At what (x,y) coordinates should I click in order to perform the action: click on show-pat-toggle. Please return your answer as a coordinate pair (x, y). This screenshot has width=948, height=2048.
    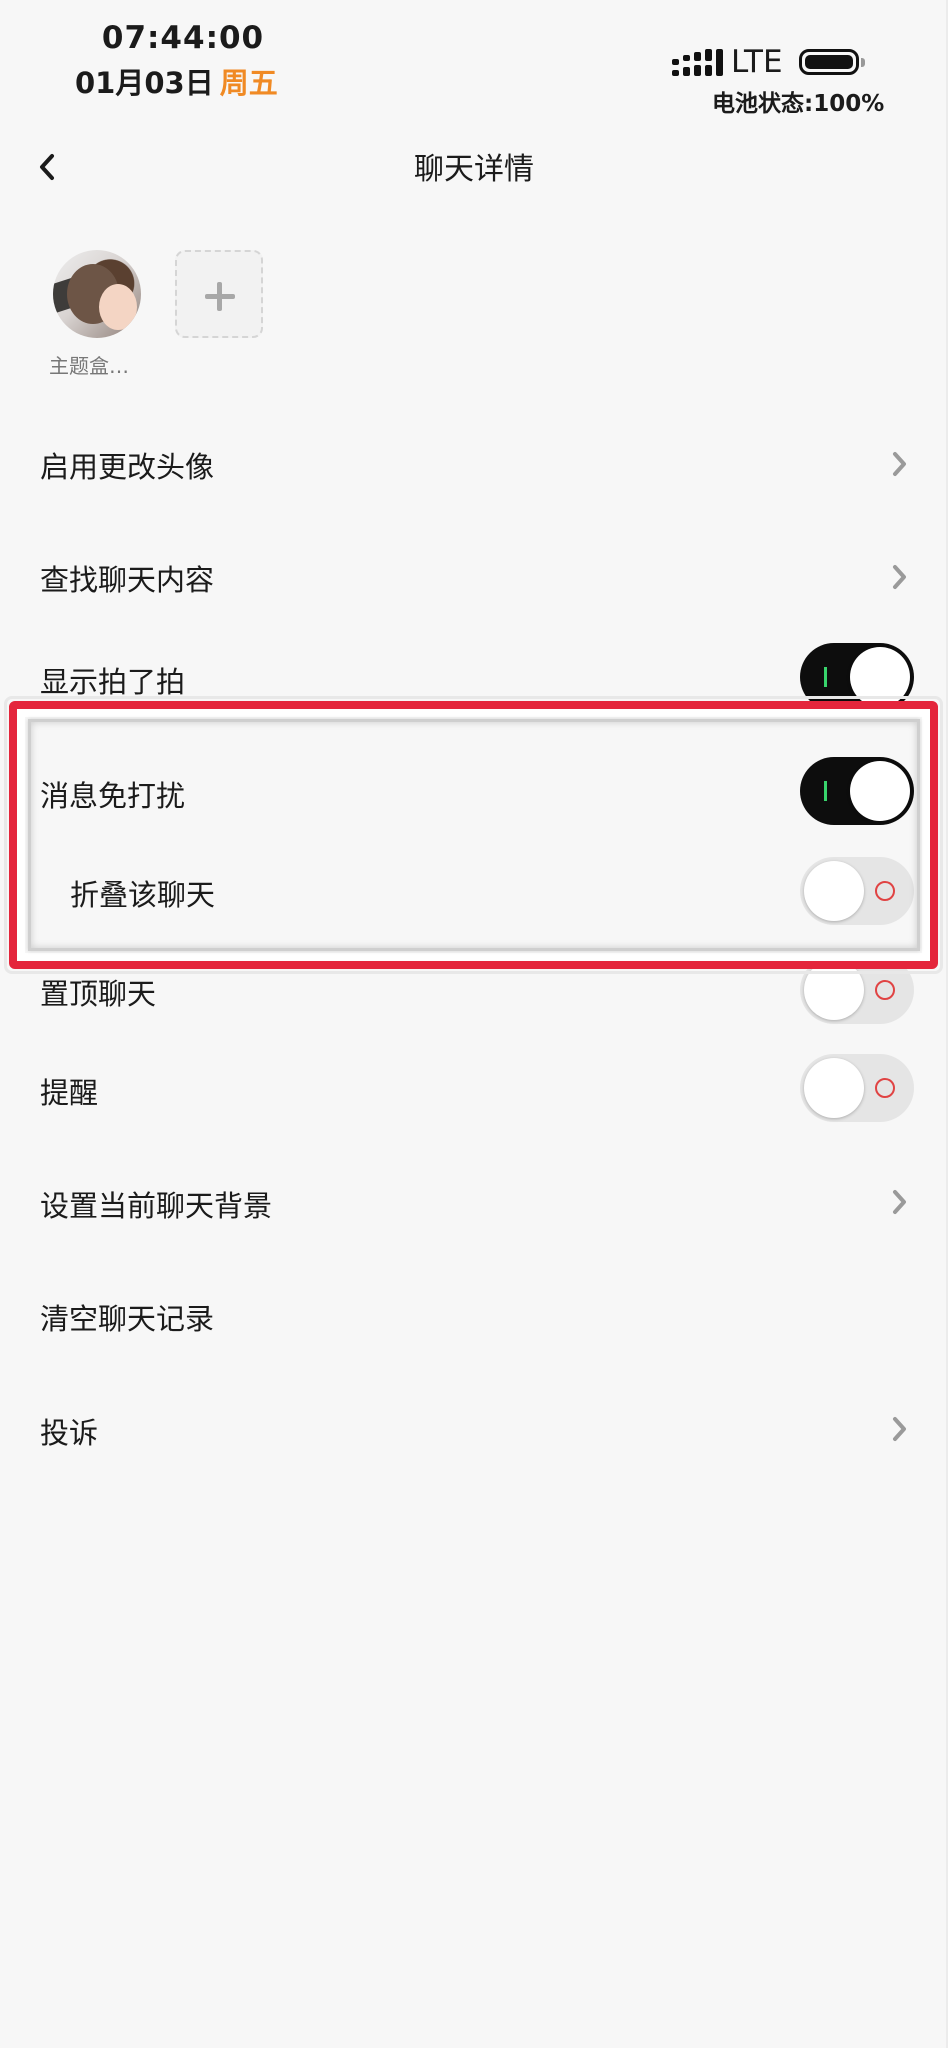
    Looking at the image, I should click on (857, 677).